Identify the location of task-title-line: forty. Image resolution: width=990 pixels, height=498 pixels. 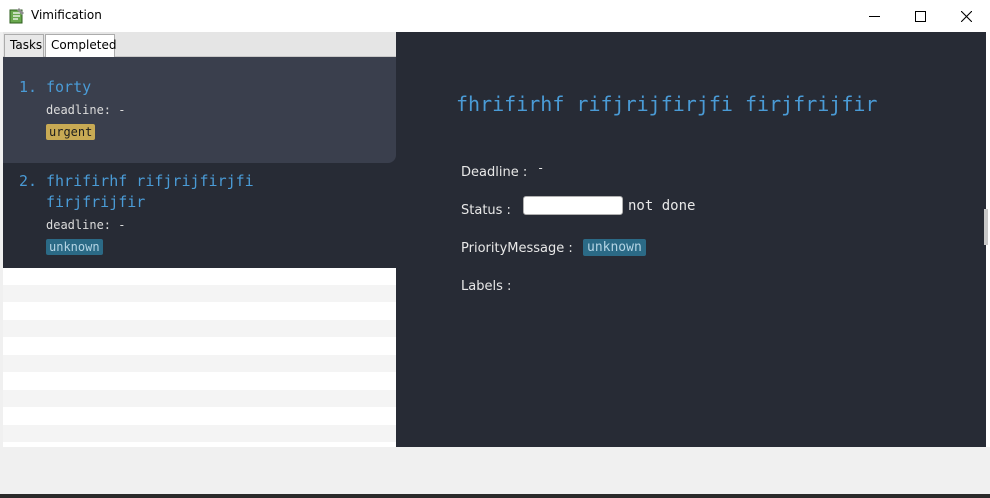
(69, 87).